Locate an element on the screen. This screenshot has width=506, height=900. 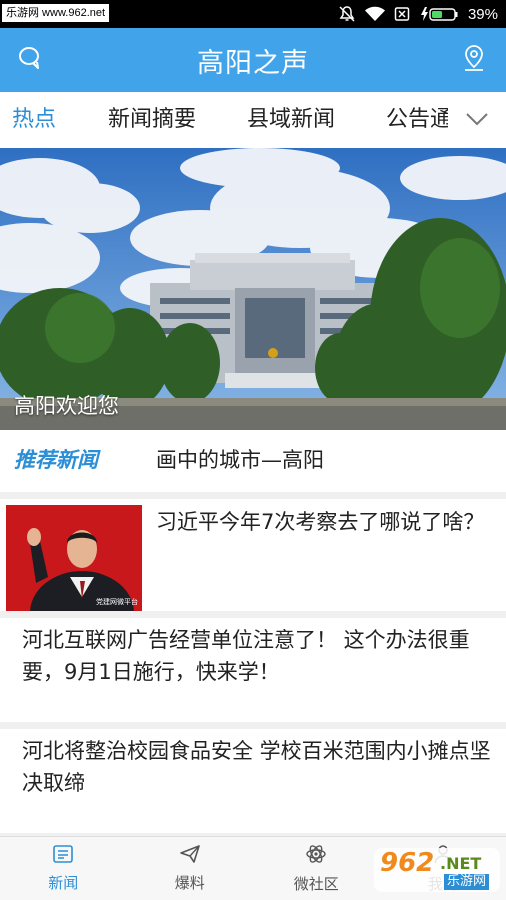
recommended-tag: 推荐新闻 is located at coordinates (56, 460).